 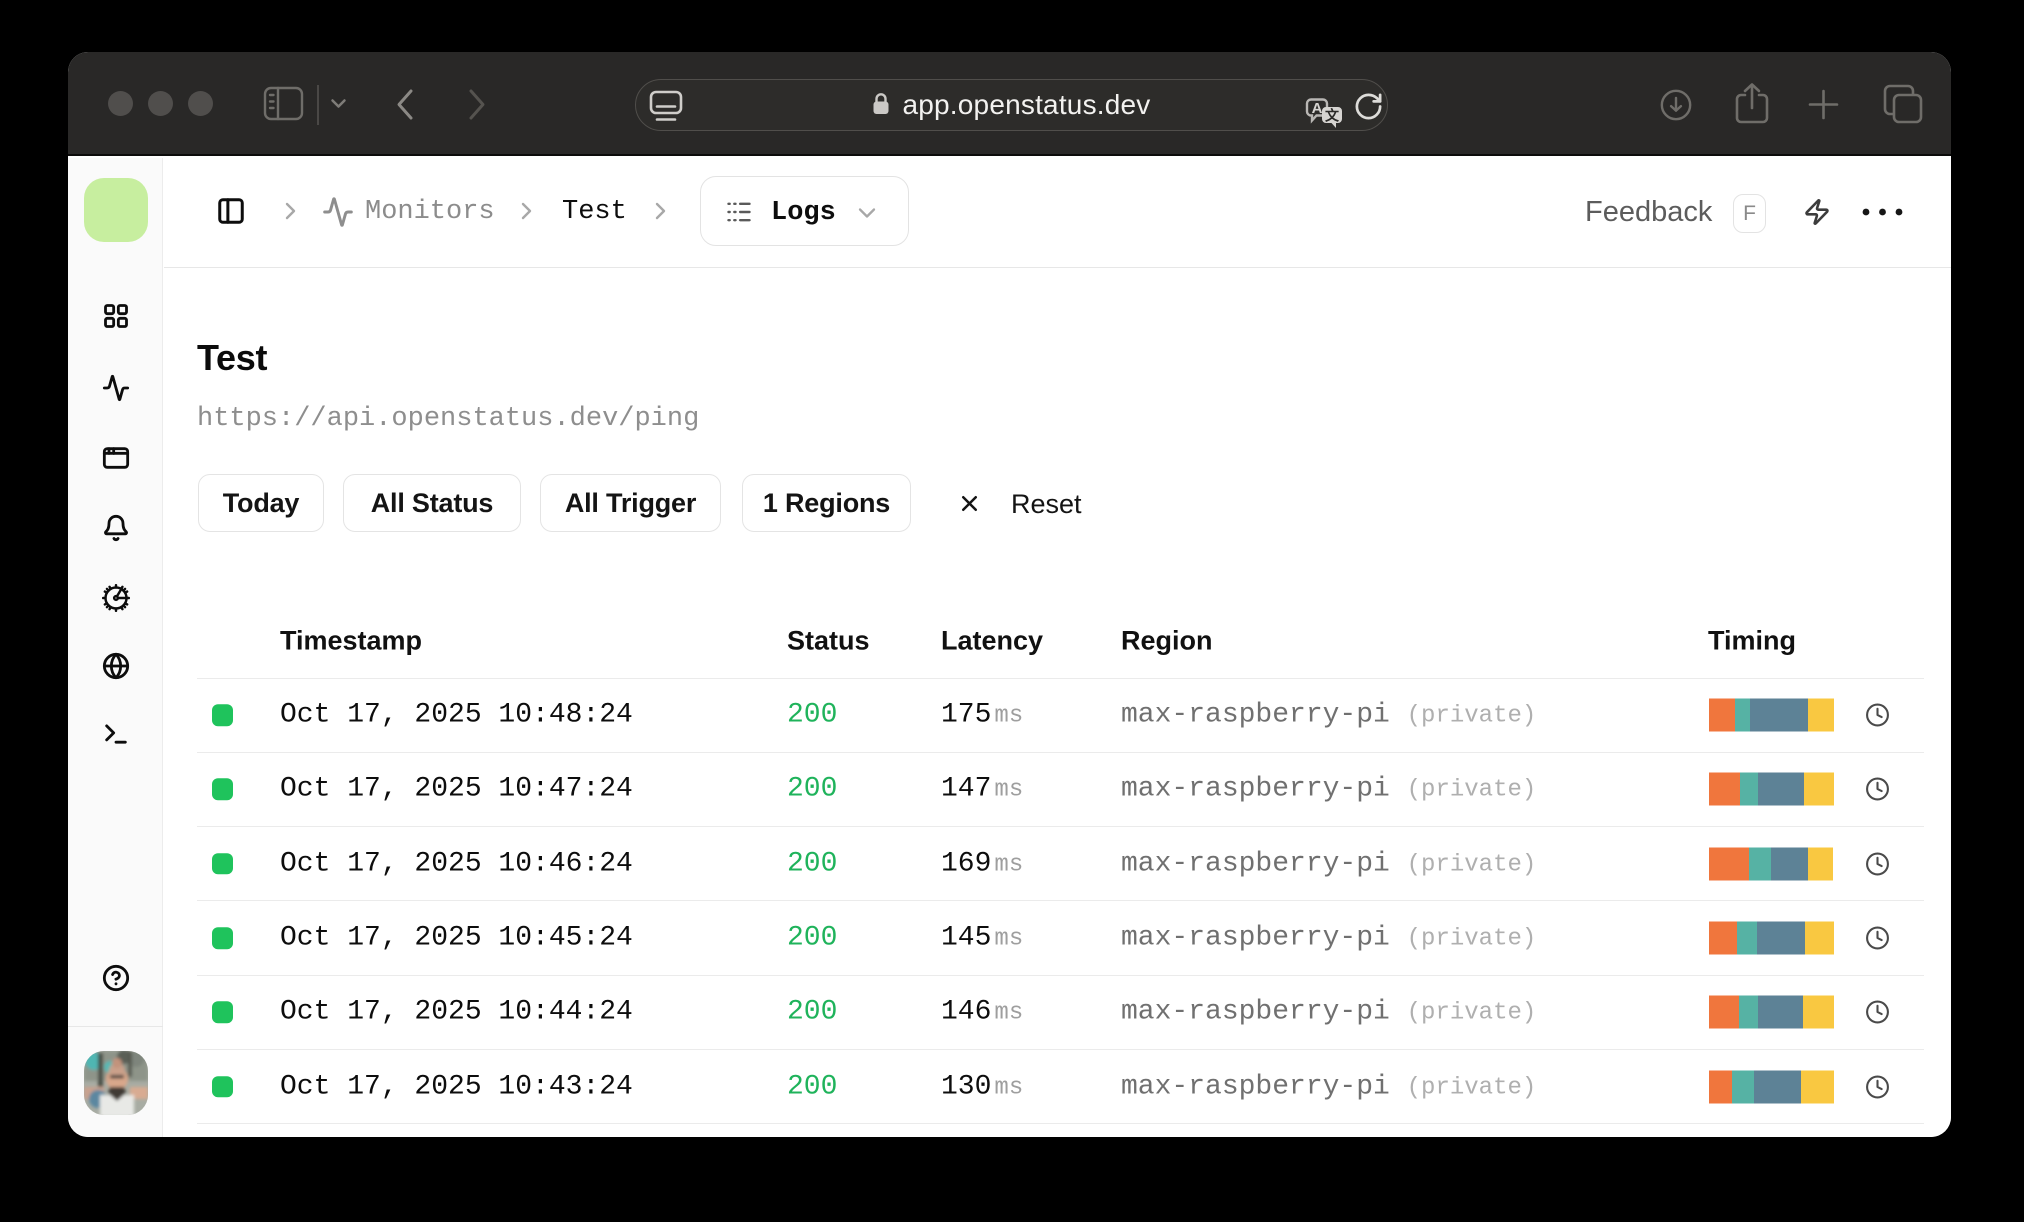 I want to click on svg-text: A, so click(x=1317, y=108).